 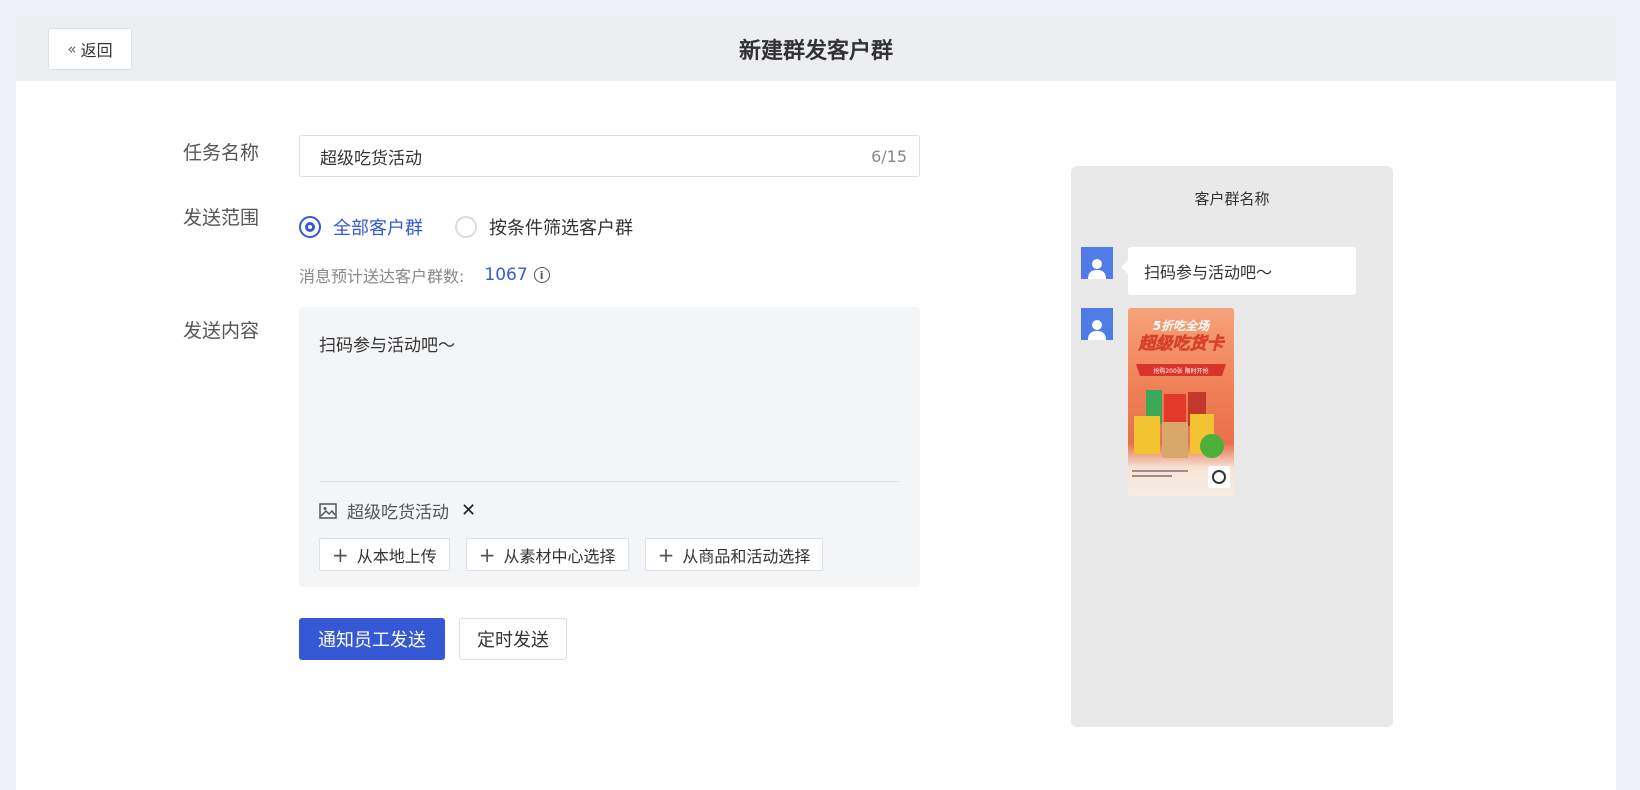 What do you see at coordinates (1180, 371) in the screenshot?
I see `poster-banner-text: 抢购200张 限时开抢` at bounding box center [1180, 371].